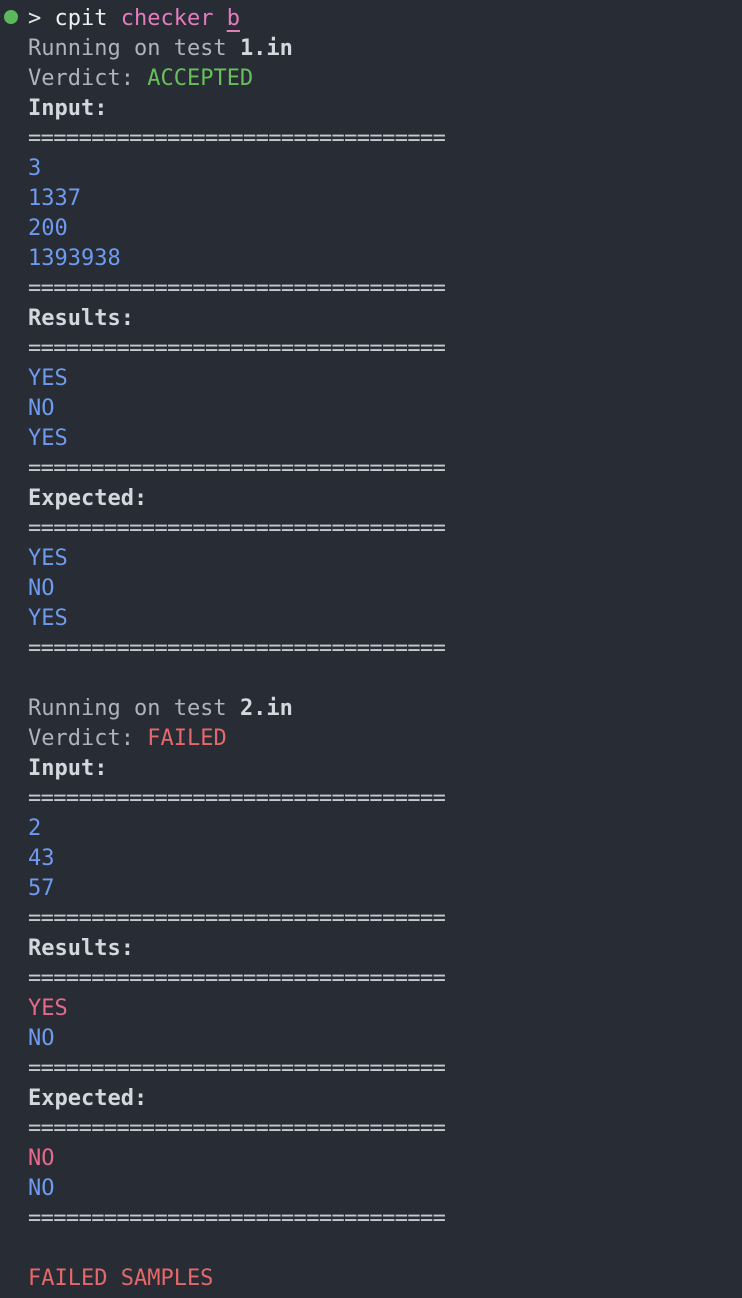  Describe the element at coordinates (371, 49) in the screenshot. I see `test-running-line: Running on test 1.in` at that location.